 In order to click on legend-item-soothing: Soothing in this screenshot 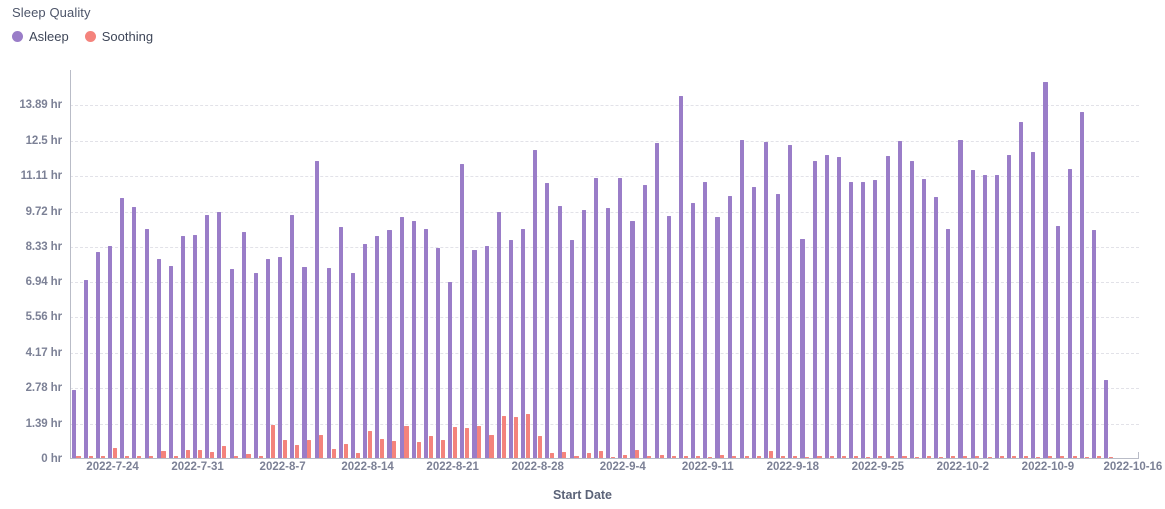, I will do `click(118, 36)`.